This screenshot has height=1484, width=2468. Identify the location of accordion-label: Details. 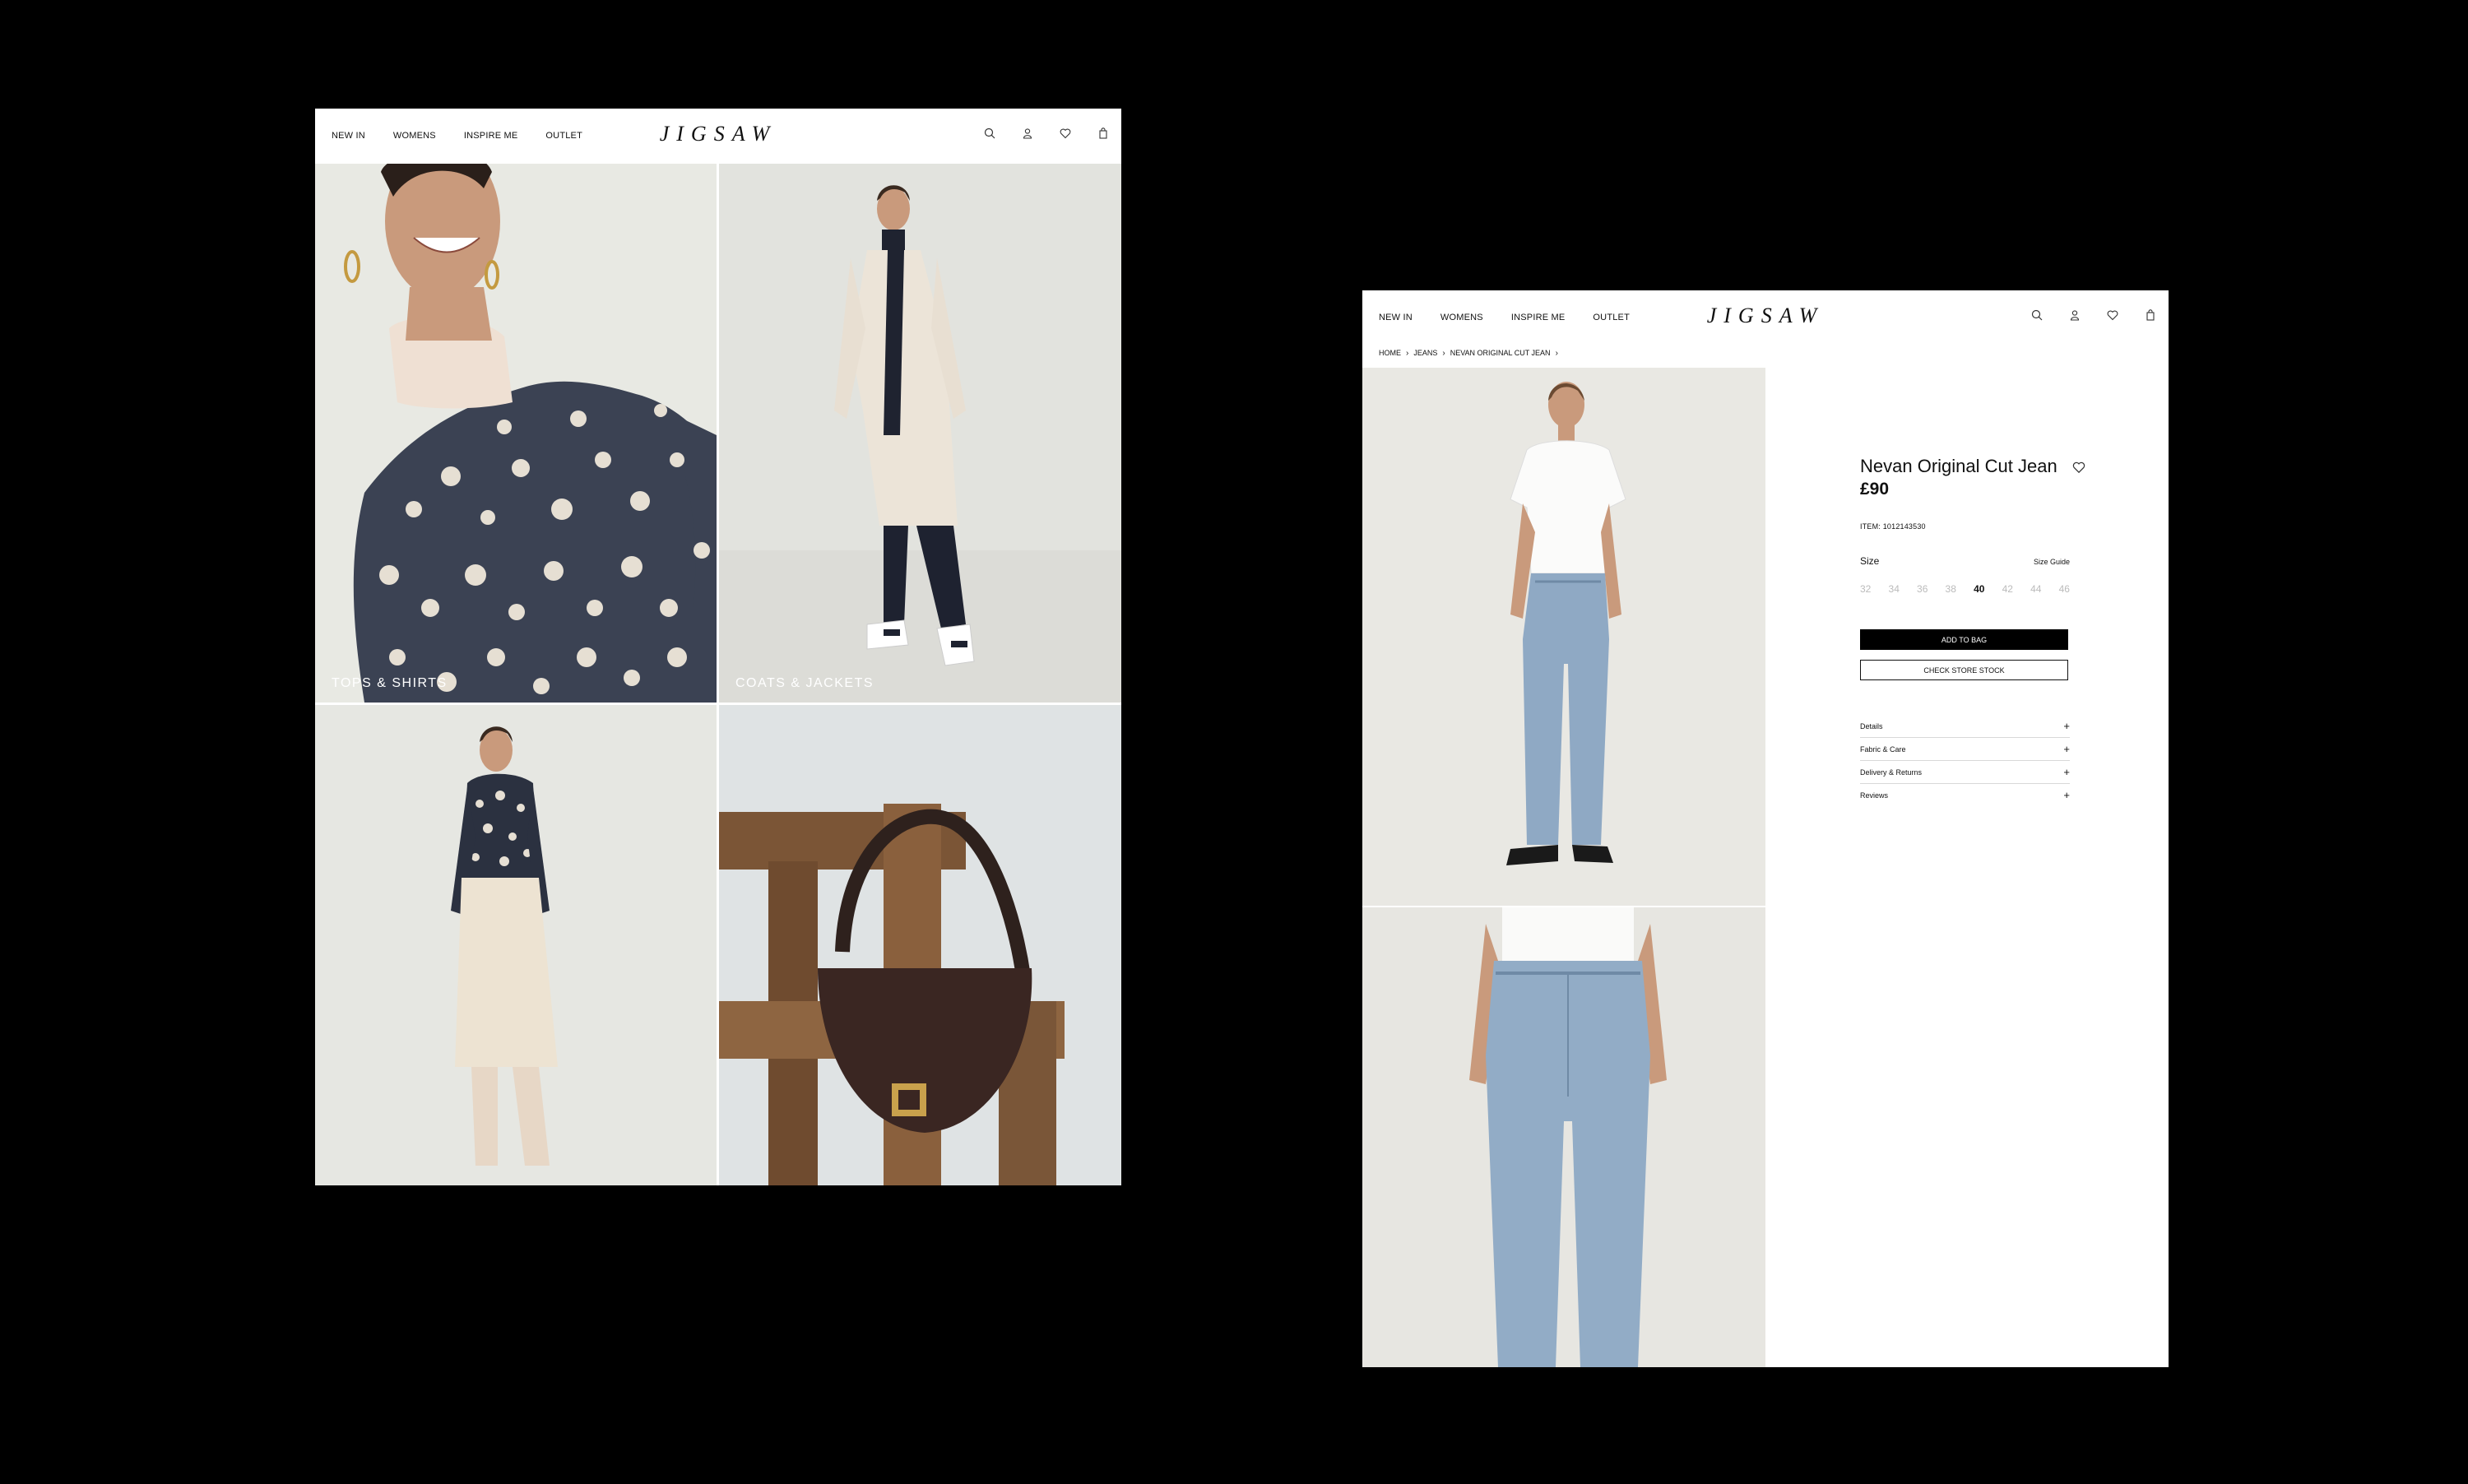
(1871, 725).